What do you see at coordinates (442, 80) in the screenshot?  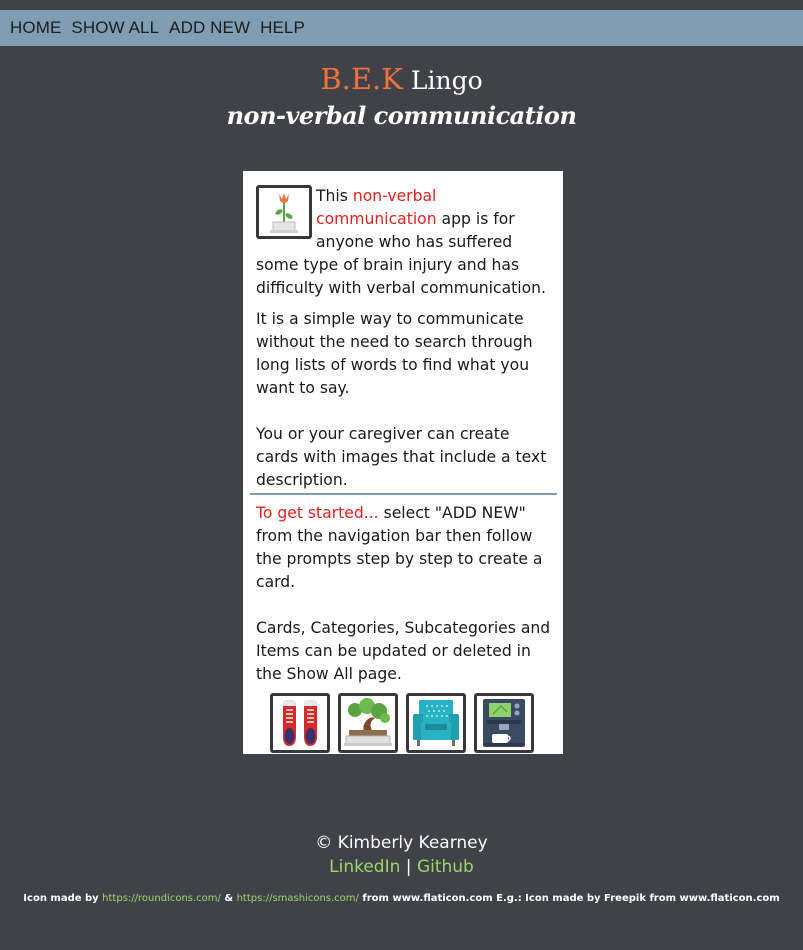 I see `brand-name: Lingo` at bounding box center [442, 80].